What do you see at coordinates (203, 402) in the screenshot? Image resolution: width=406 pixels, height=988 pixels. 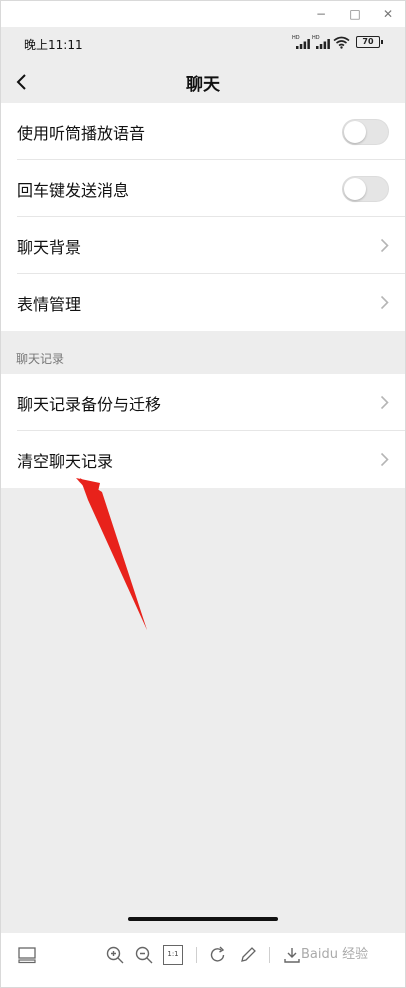 I see `setting-row-backup-migrate: 聊天记录备份与迁移` at bounding box center [203, 402].